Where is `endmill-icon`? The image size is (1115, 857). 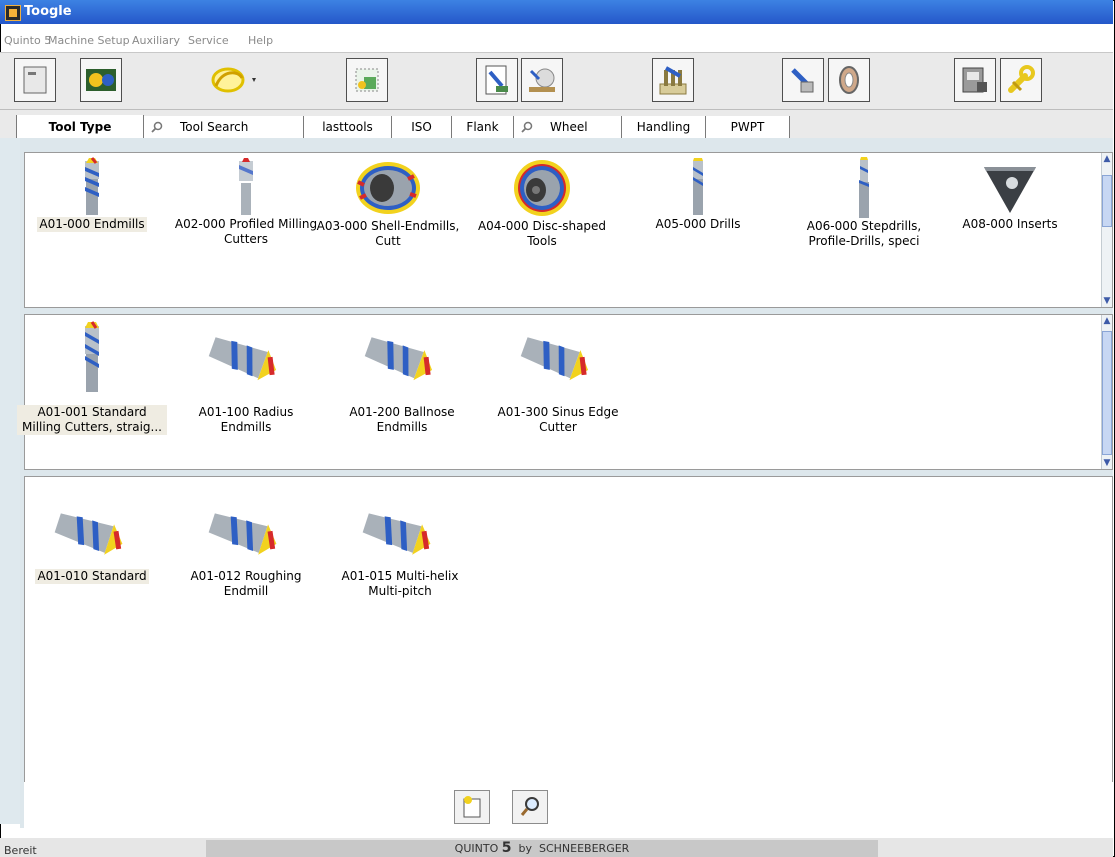
endmill-icon is located at coordinates (92, 186).